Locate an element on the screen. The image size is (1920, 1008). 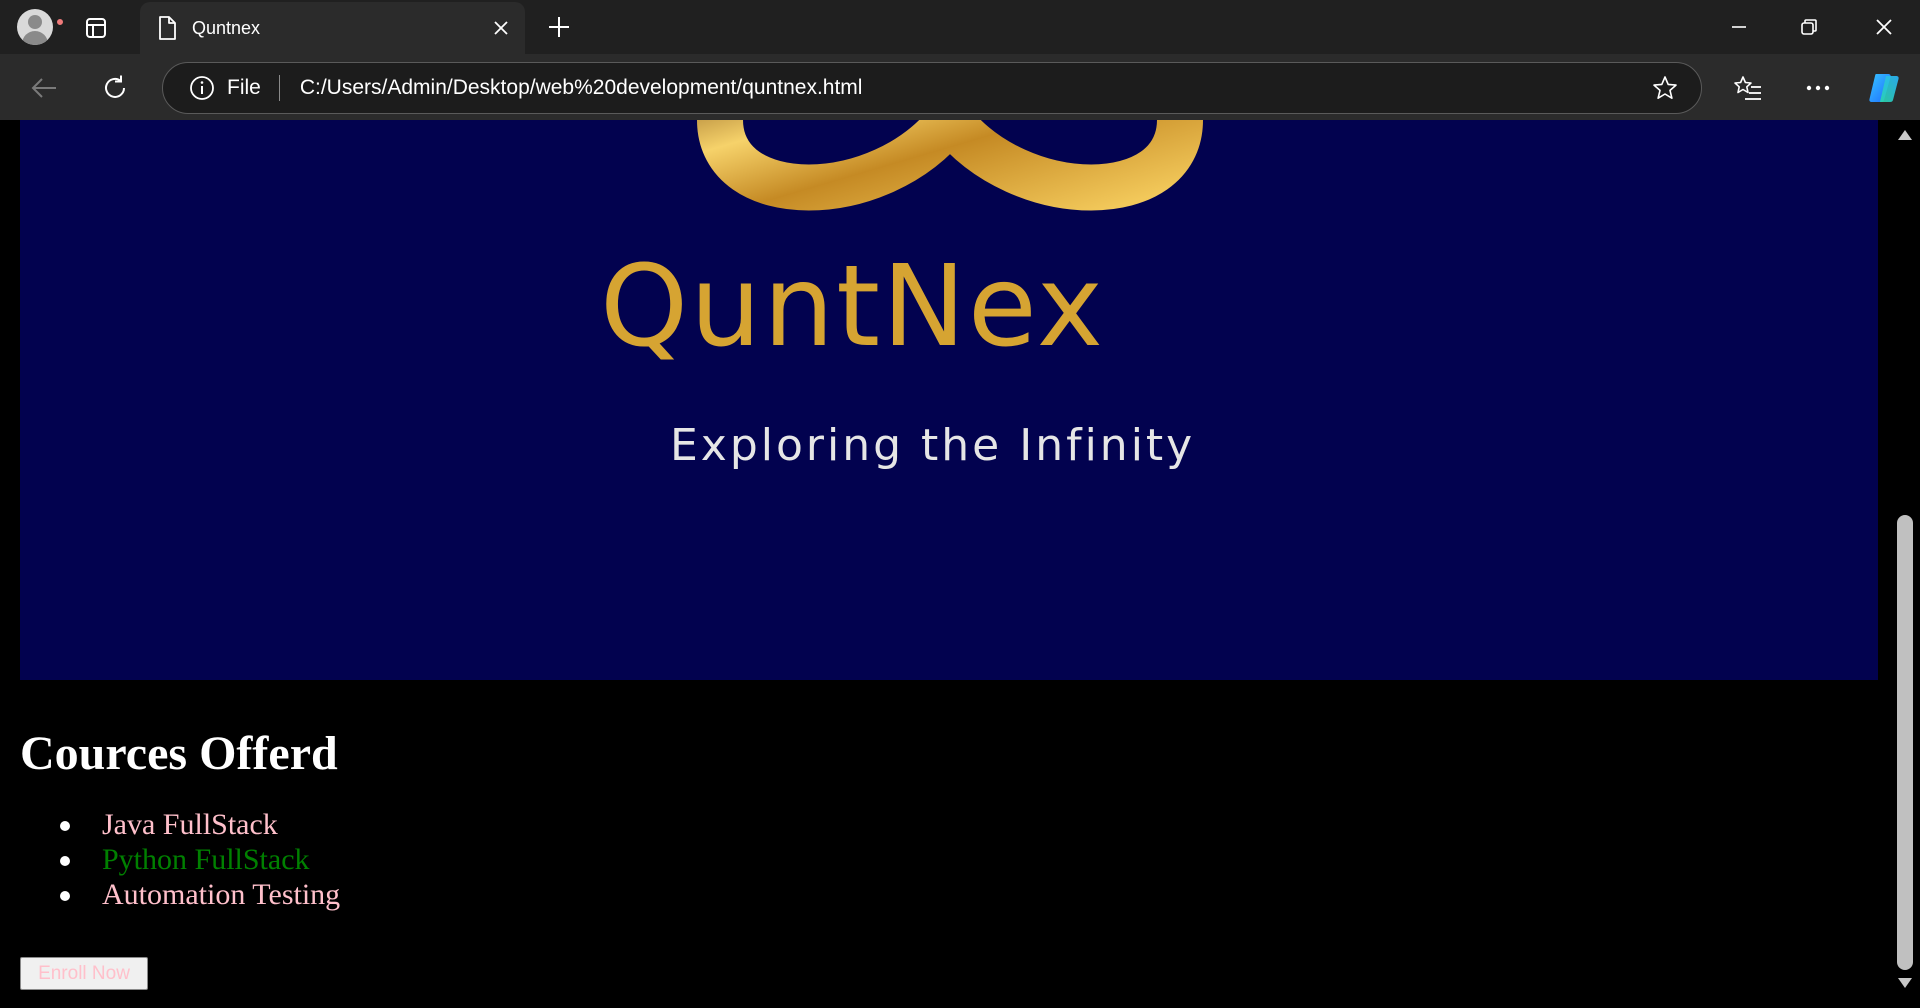
course-item-automation: Automation Testing is located at coordinates (965, 894).